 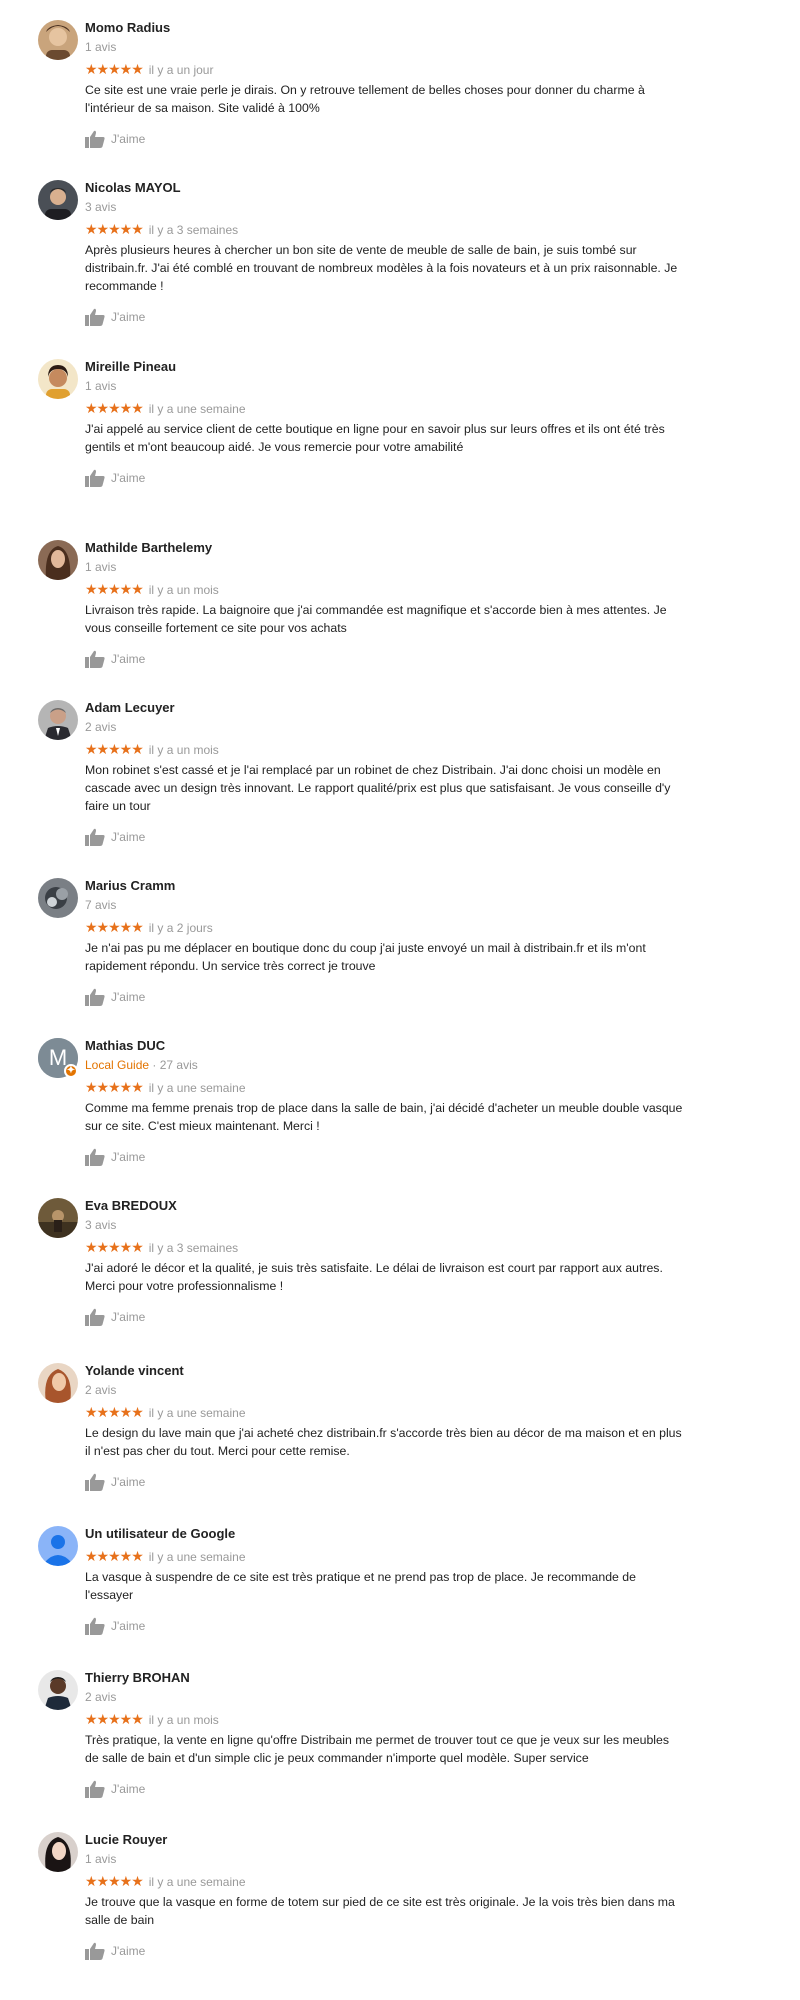 I want to click on reviewer-meta: Local Guide · 27 avis, so click(x=385, y=1065).